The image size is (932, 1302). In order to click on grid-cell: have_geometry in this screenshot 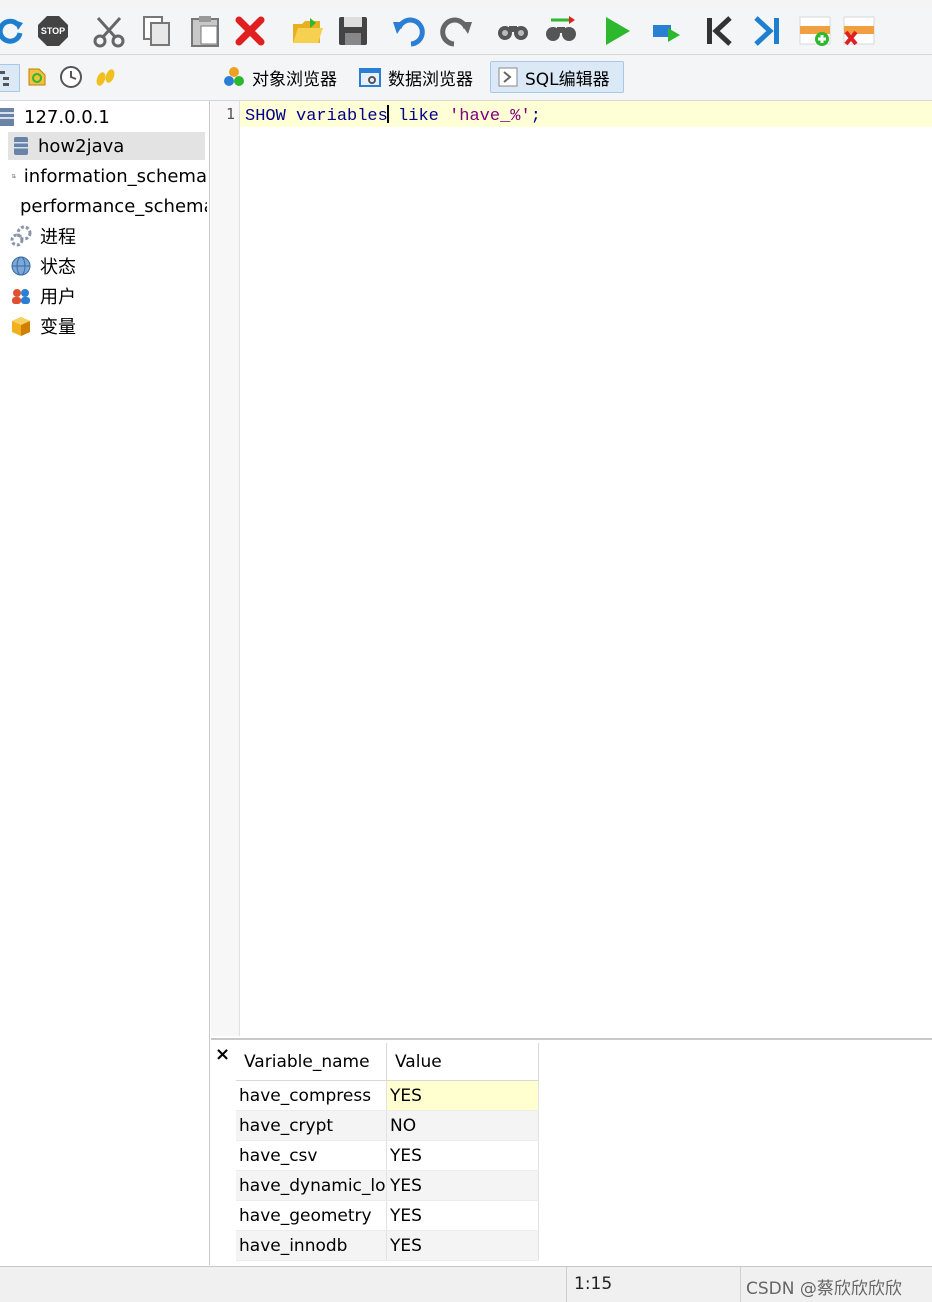, I will do `click(311, 1215)`.